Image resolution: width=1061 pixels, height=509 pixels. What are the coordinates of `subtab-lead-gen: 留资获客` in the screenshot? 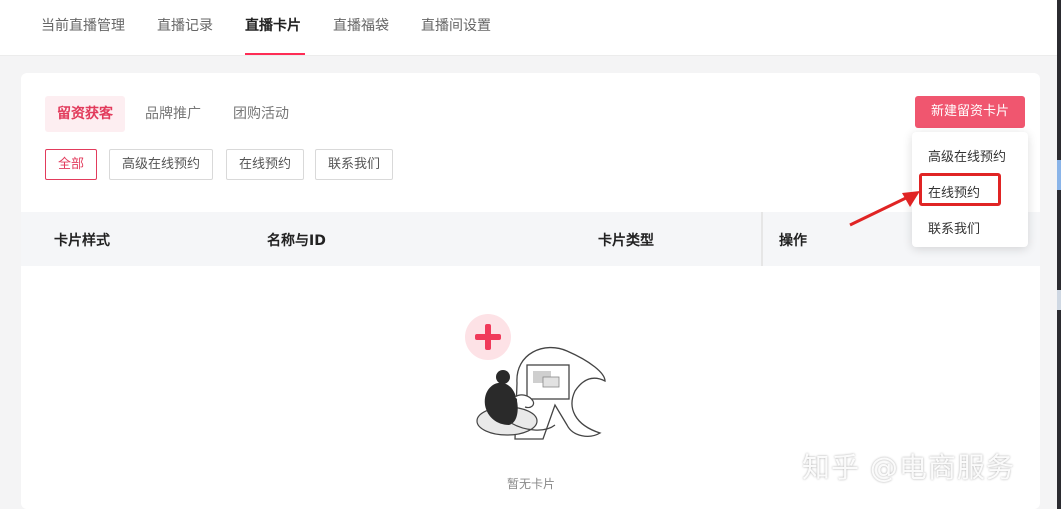 It's located at (85, 114).